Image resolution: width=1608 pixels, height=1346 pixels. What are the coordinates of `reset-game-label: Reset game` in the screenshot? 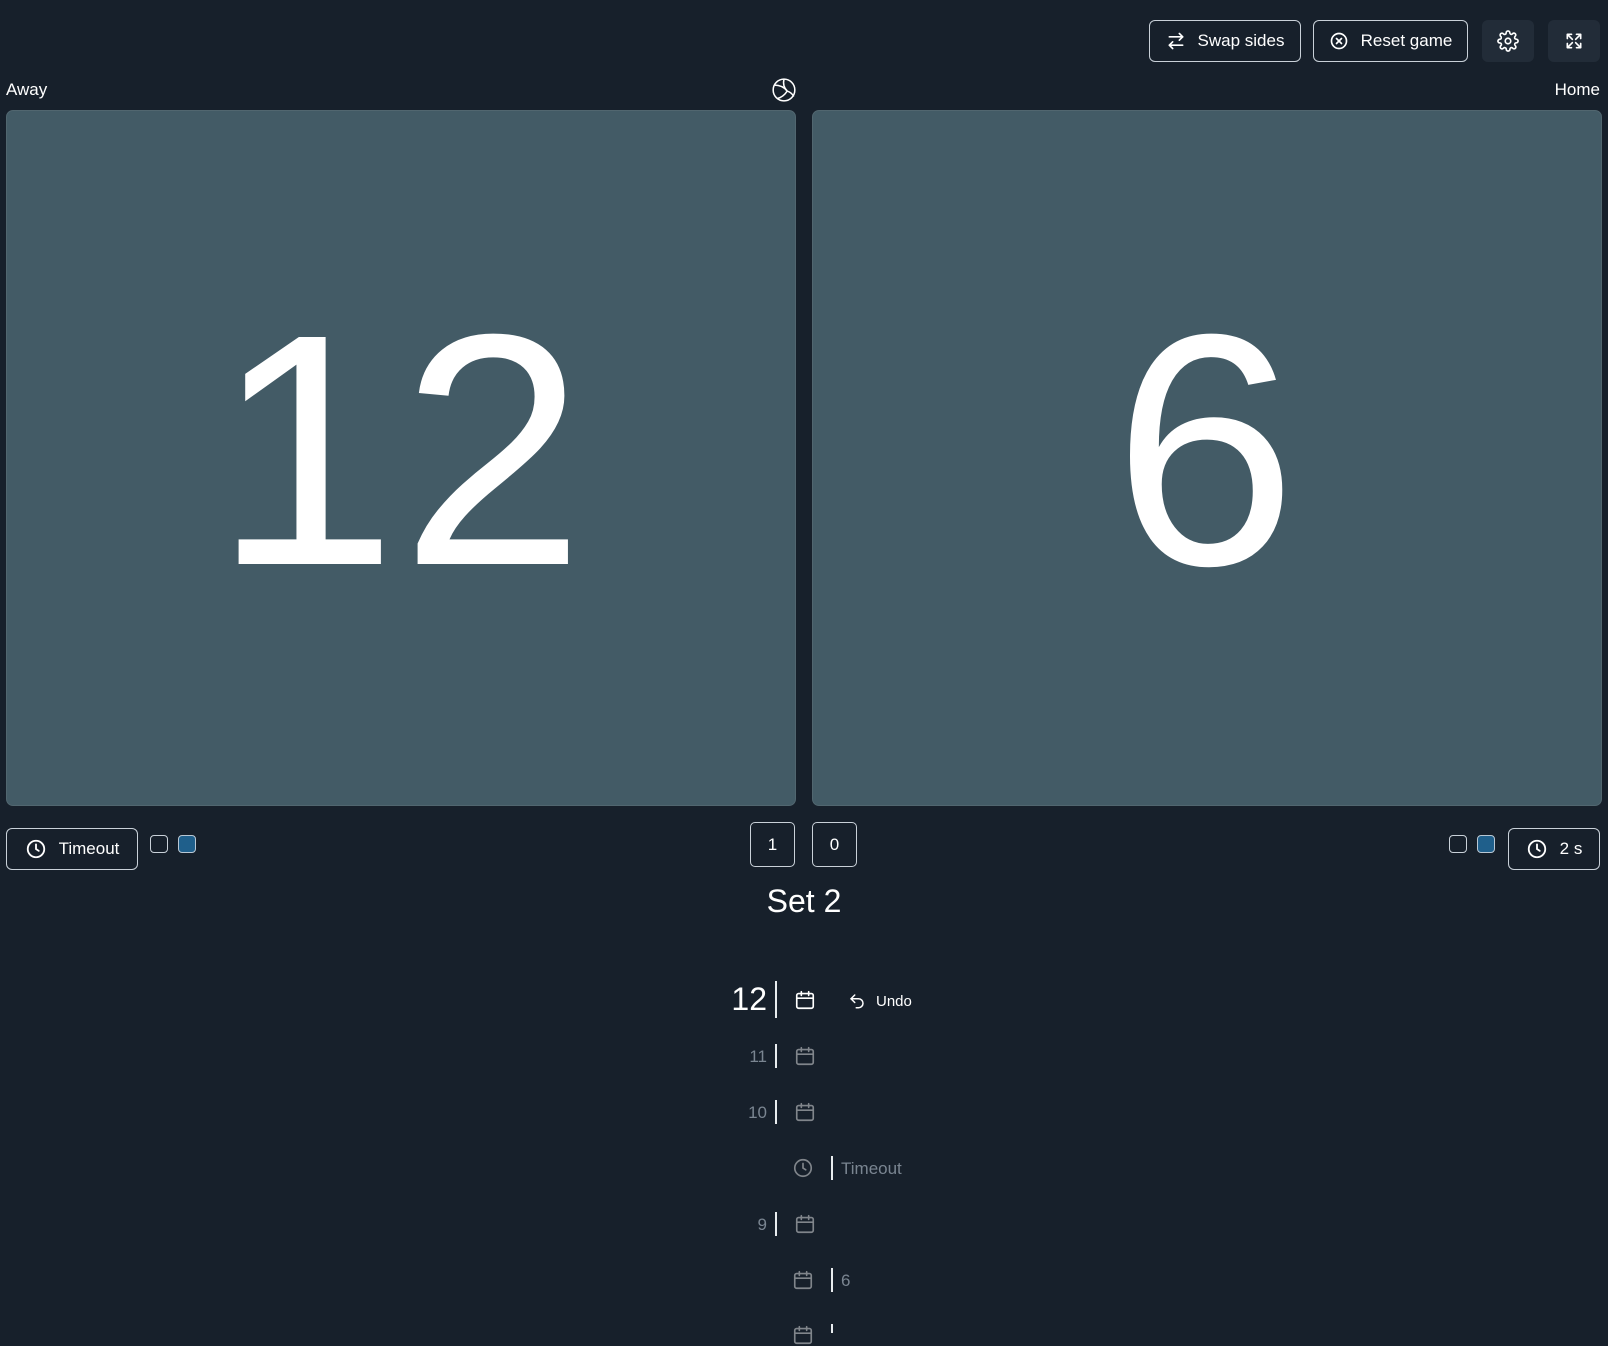 It's located at (1406, 40).